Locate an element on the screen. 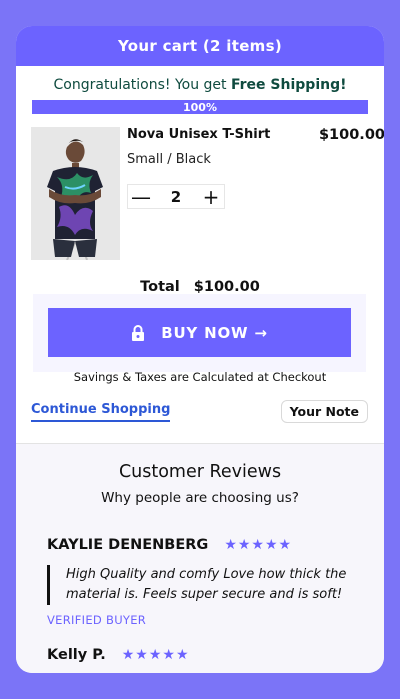 Image resolution: width=400 pixels, height=699 pixels. shipping-highlight: Free Shipping! is located at coordinates (288, 85).